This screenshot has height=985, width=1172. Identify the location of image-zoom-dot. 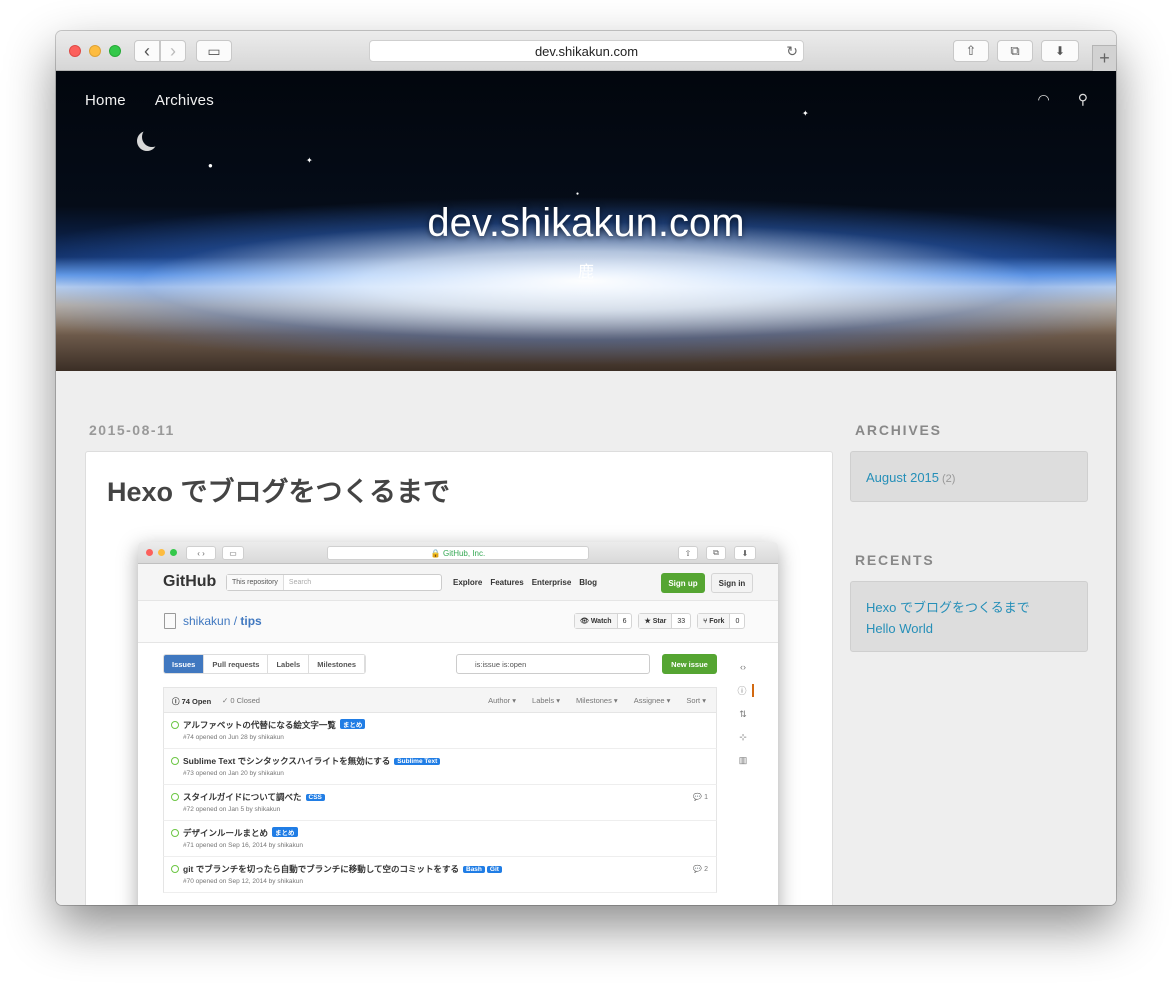
(173, 552).